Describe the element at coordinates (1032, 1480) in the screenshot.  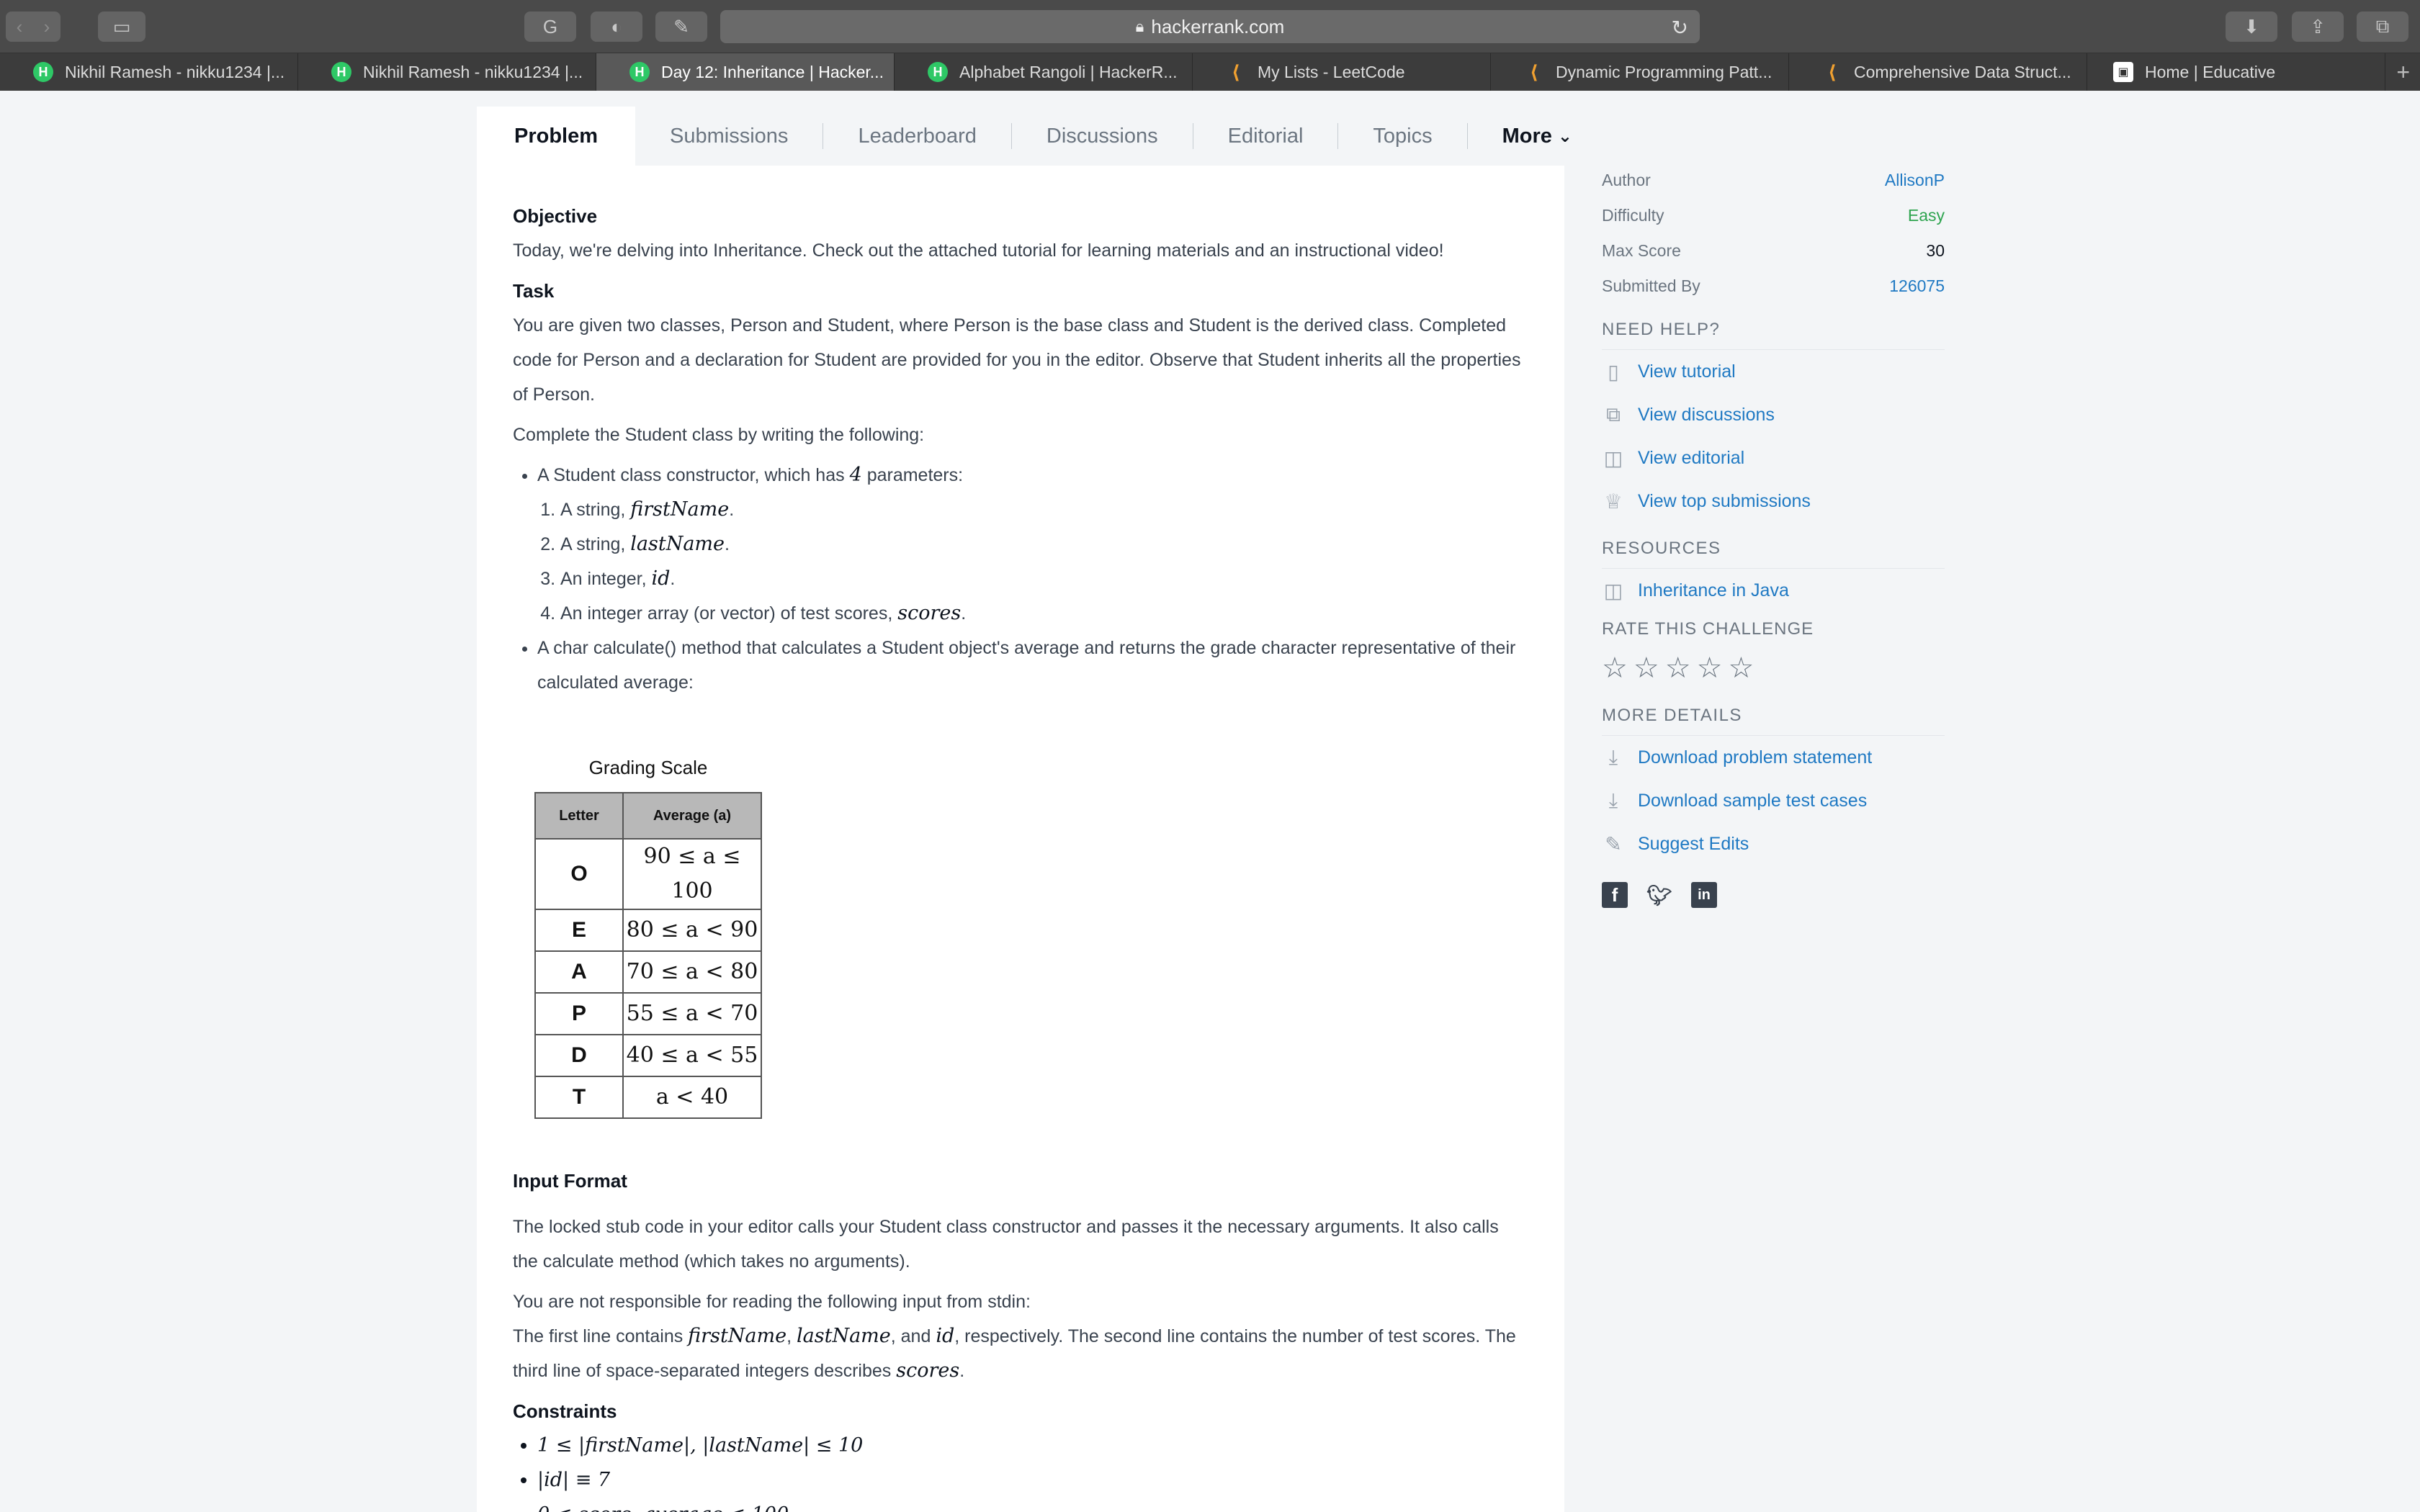
I see `list-item: |id| ≡ 7` at that location.